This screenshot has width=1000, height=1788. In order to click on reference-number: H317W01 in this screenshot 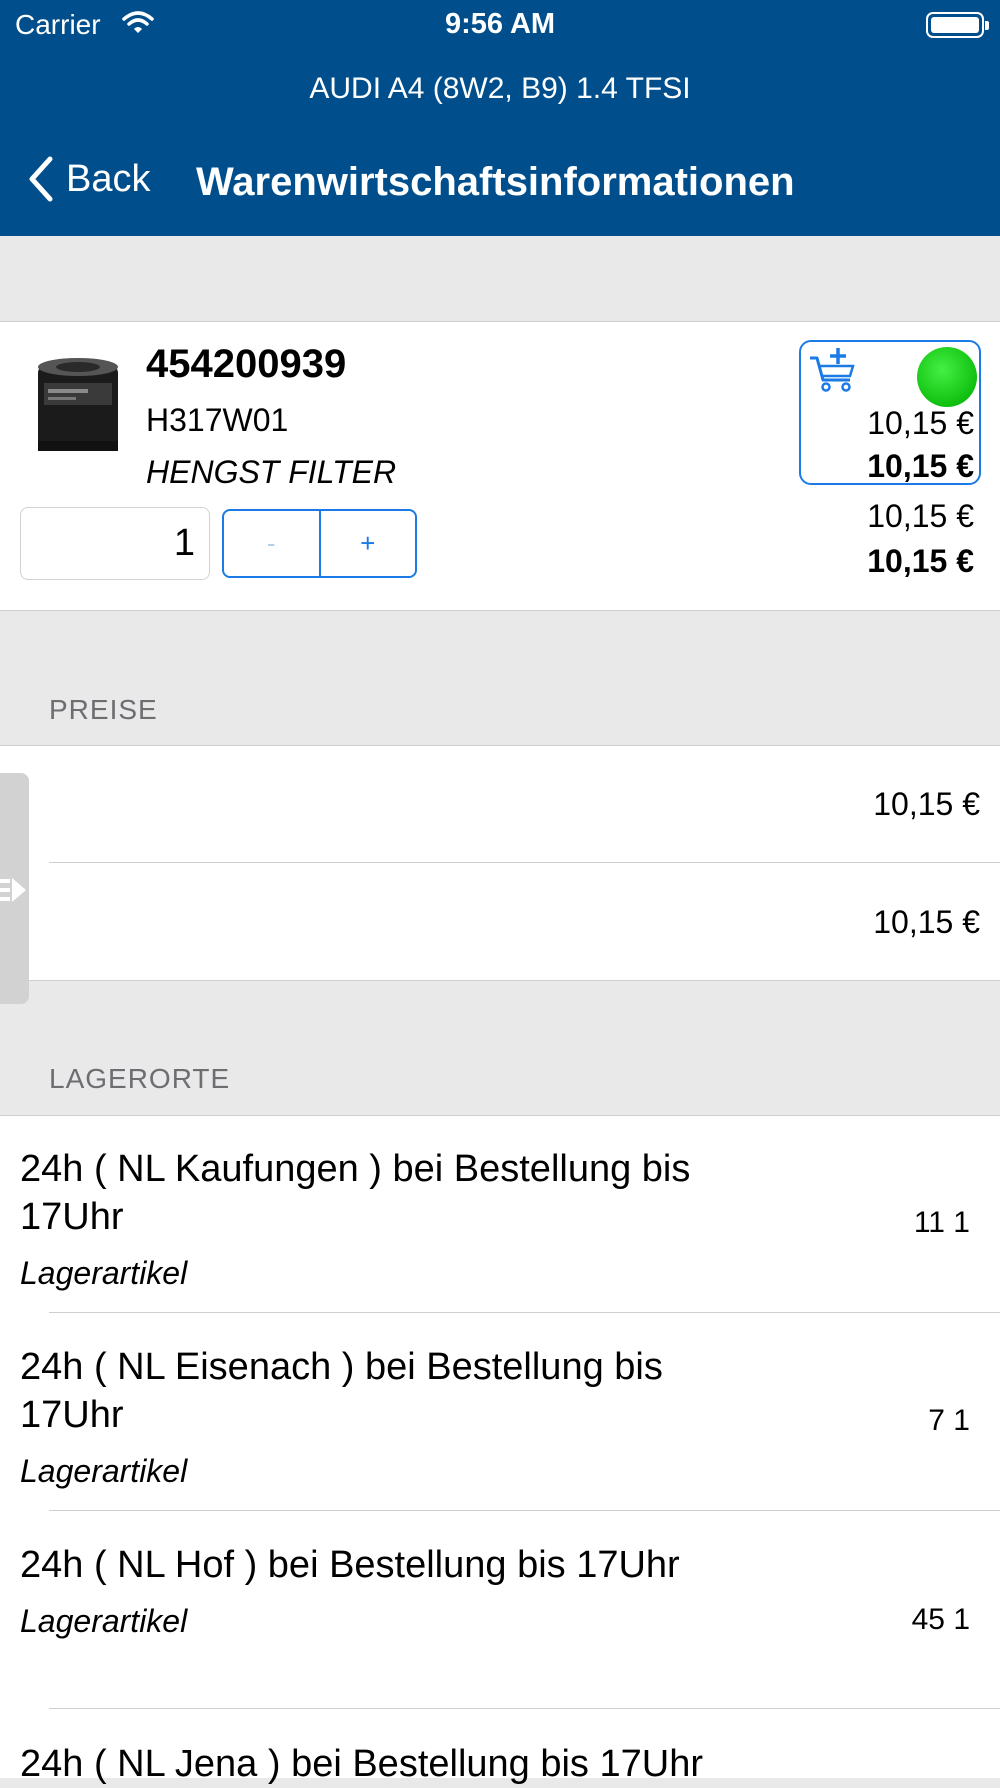, I will do `click(217, 420)`.